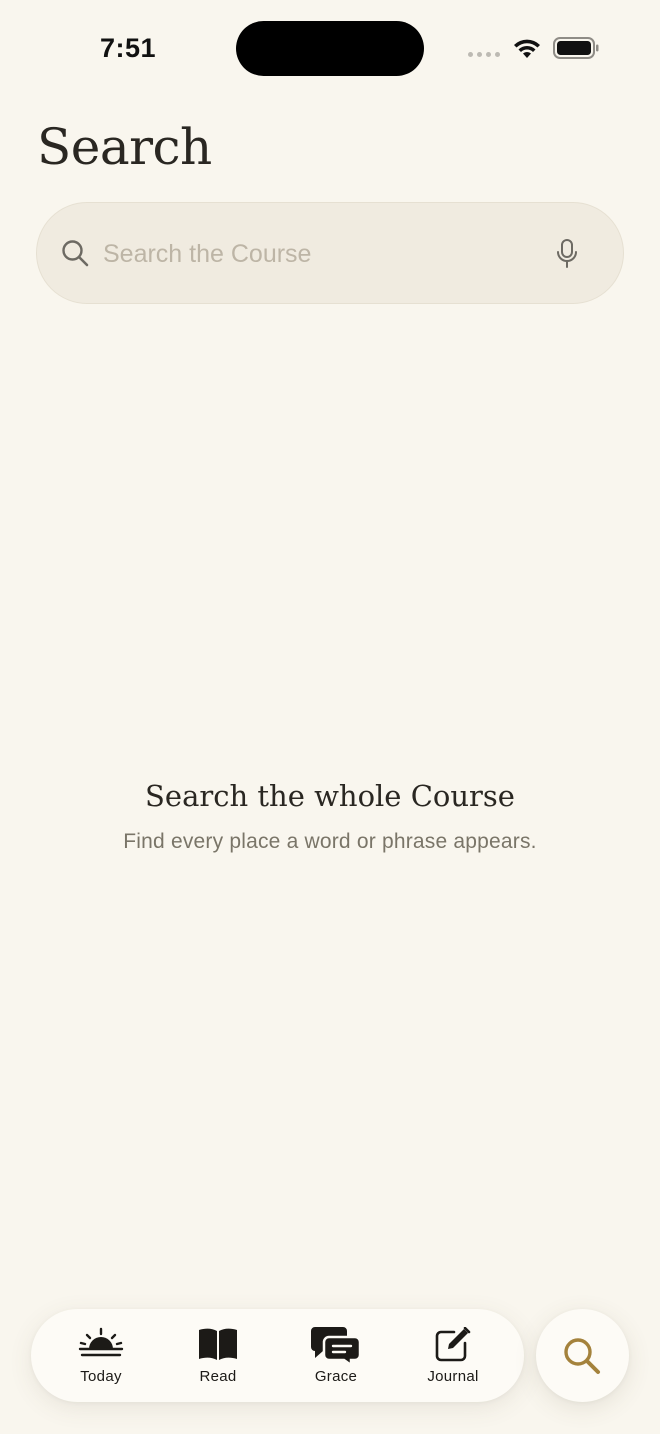  Describe the element at coordinates (218, 1344) in the screenshot. I see `book-icon` at that location.